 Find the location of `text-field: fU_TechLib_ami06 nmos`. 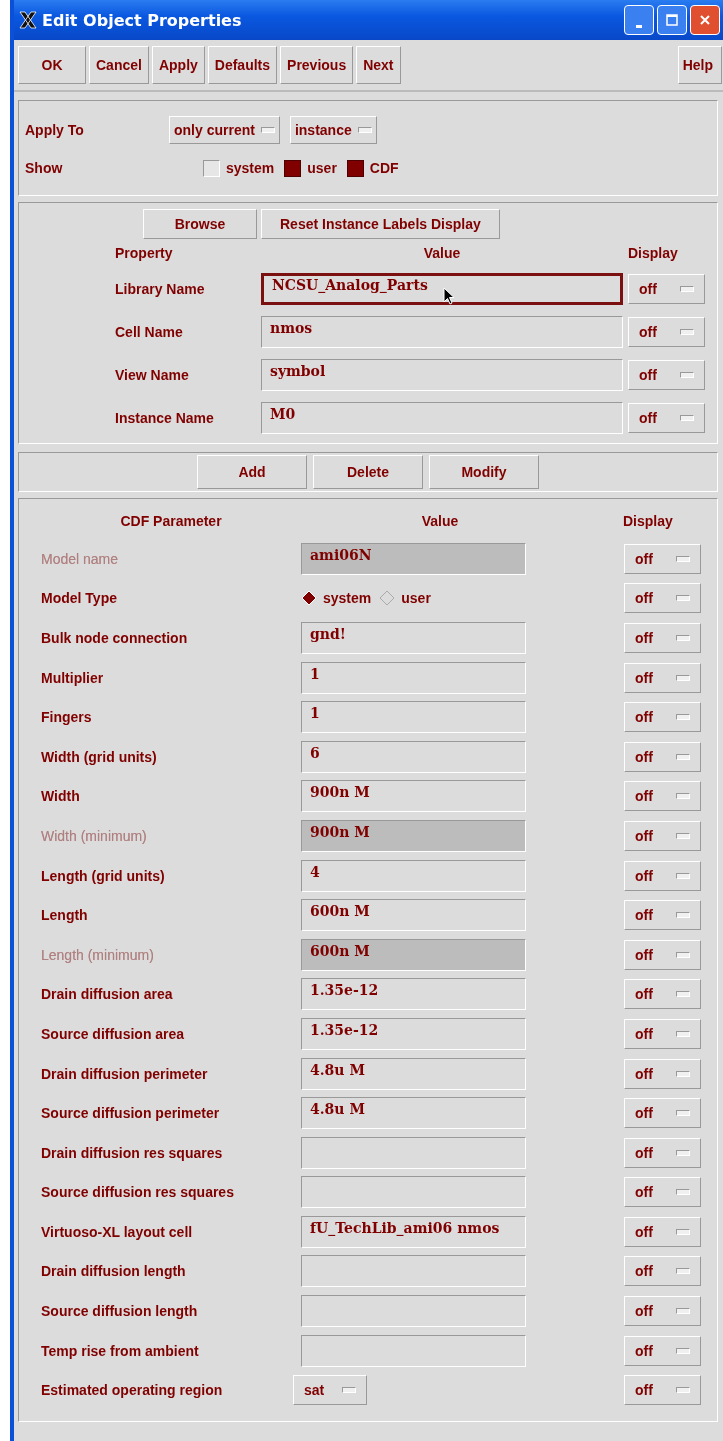

text-field: fU_TechLib_ami06 nmos is located at coordinates (413, 1231).